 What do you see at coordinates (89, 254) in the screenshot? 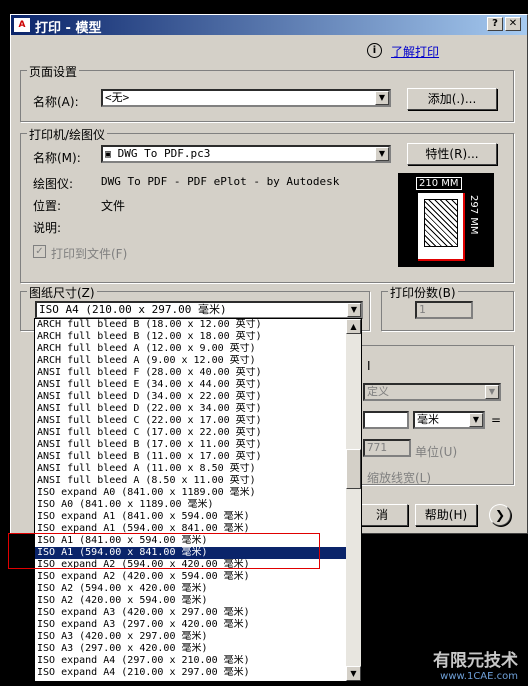
I see `print-to-file-label: 打印到文件(F)` at bounding box center [89, 254].